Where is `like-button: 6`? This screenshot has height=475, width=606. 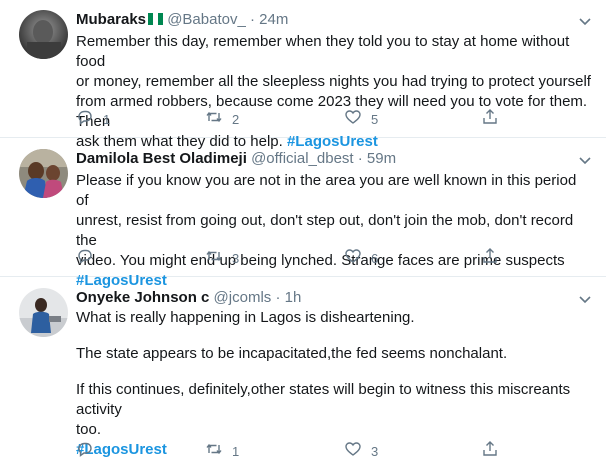 like-button: 6 is located at coordinates (361, 259).